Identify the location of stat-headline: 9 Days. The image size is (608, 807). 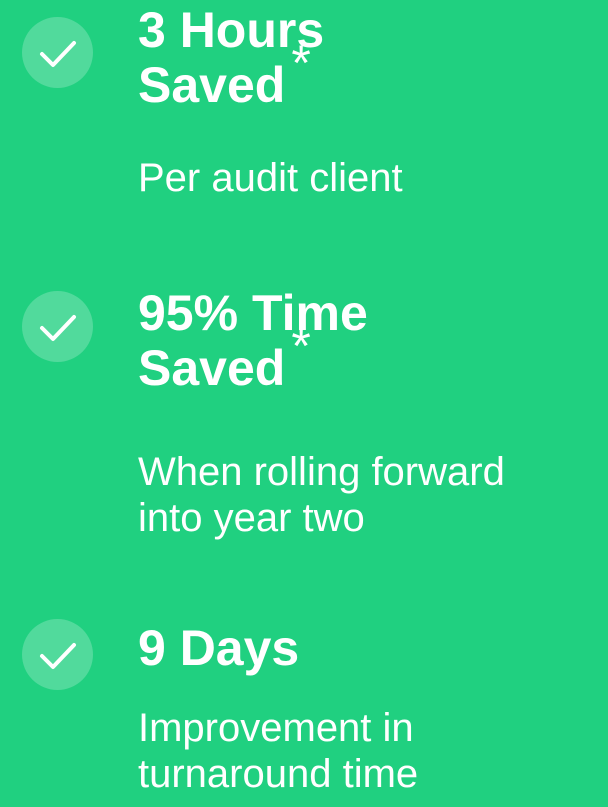
(218, 648).